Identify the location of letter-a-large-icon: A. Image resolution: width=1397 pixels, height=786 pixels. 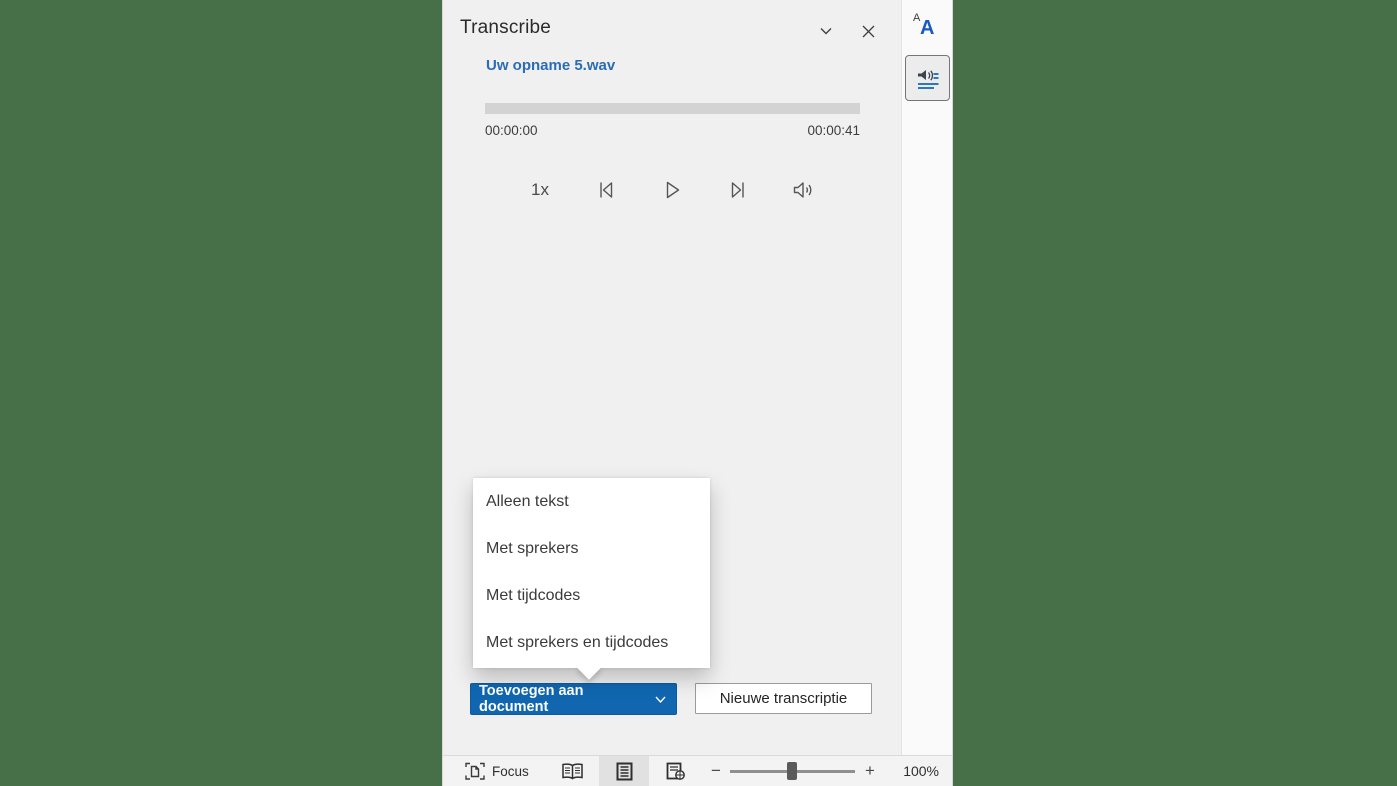
(927, 28).